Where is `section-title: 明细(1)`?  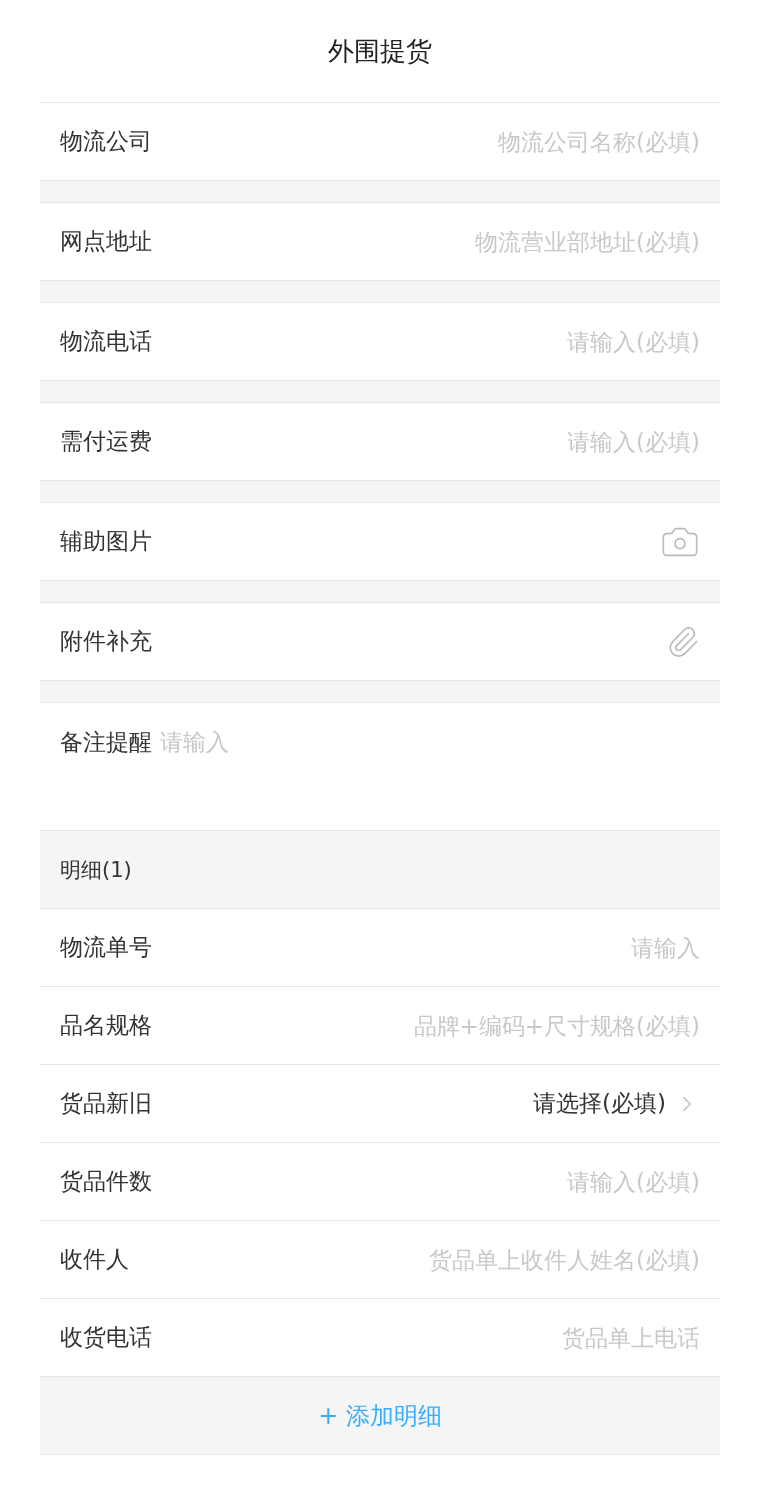
section-title: 明细(1) is located at coordinates (96, 870).